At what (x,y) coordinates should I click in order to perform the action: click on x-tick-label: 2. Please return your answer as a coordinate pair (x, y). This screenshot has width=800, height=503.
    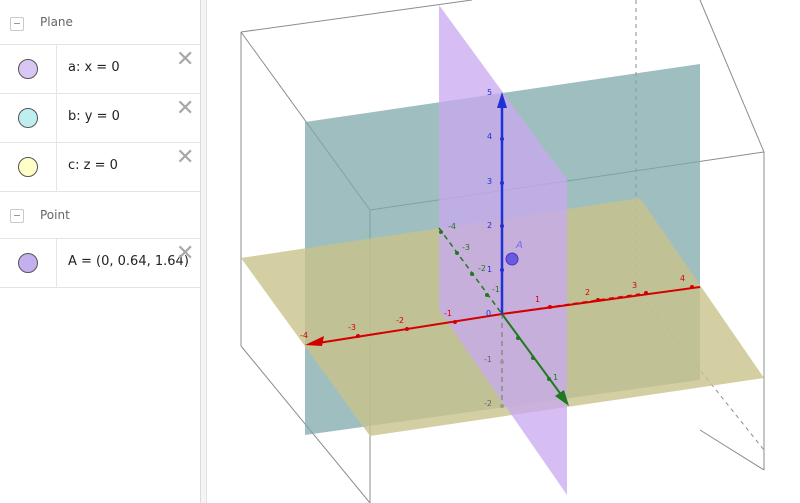
    Looking at the image, I should click on (587, 292).